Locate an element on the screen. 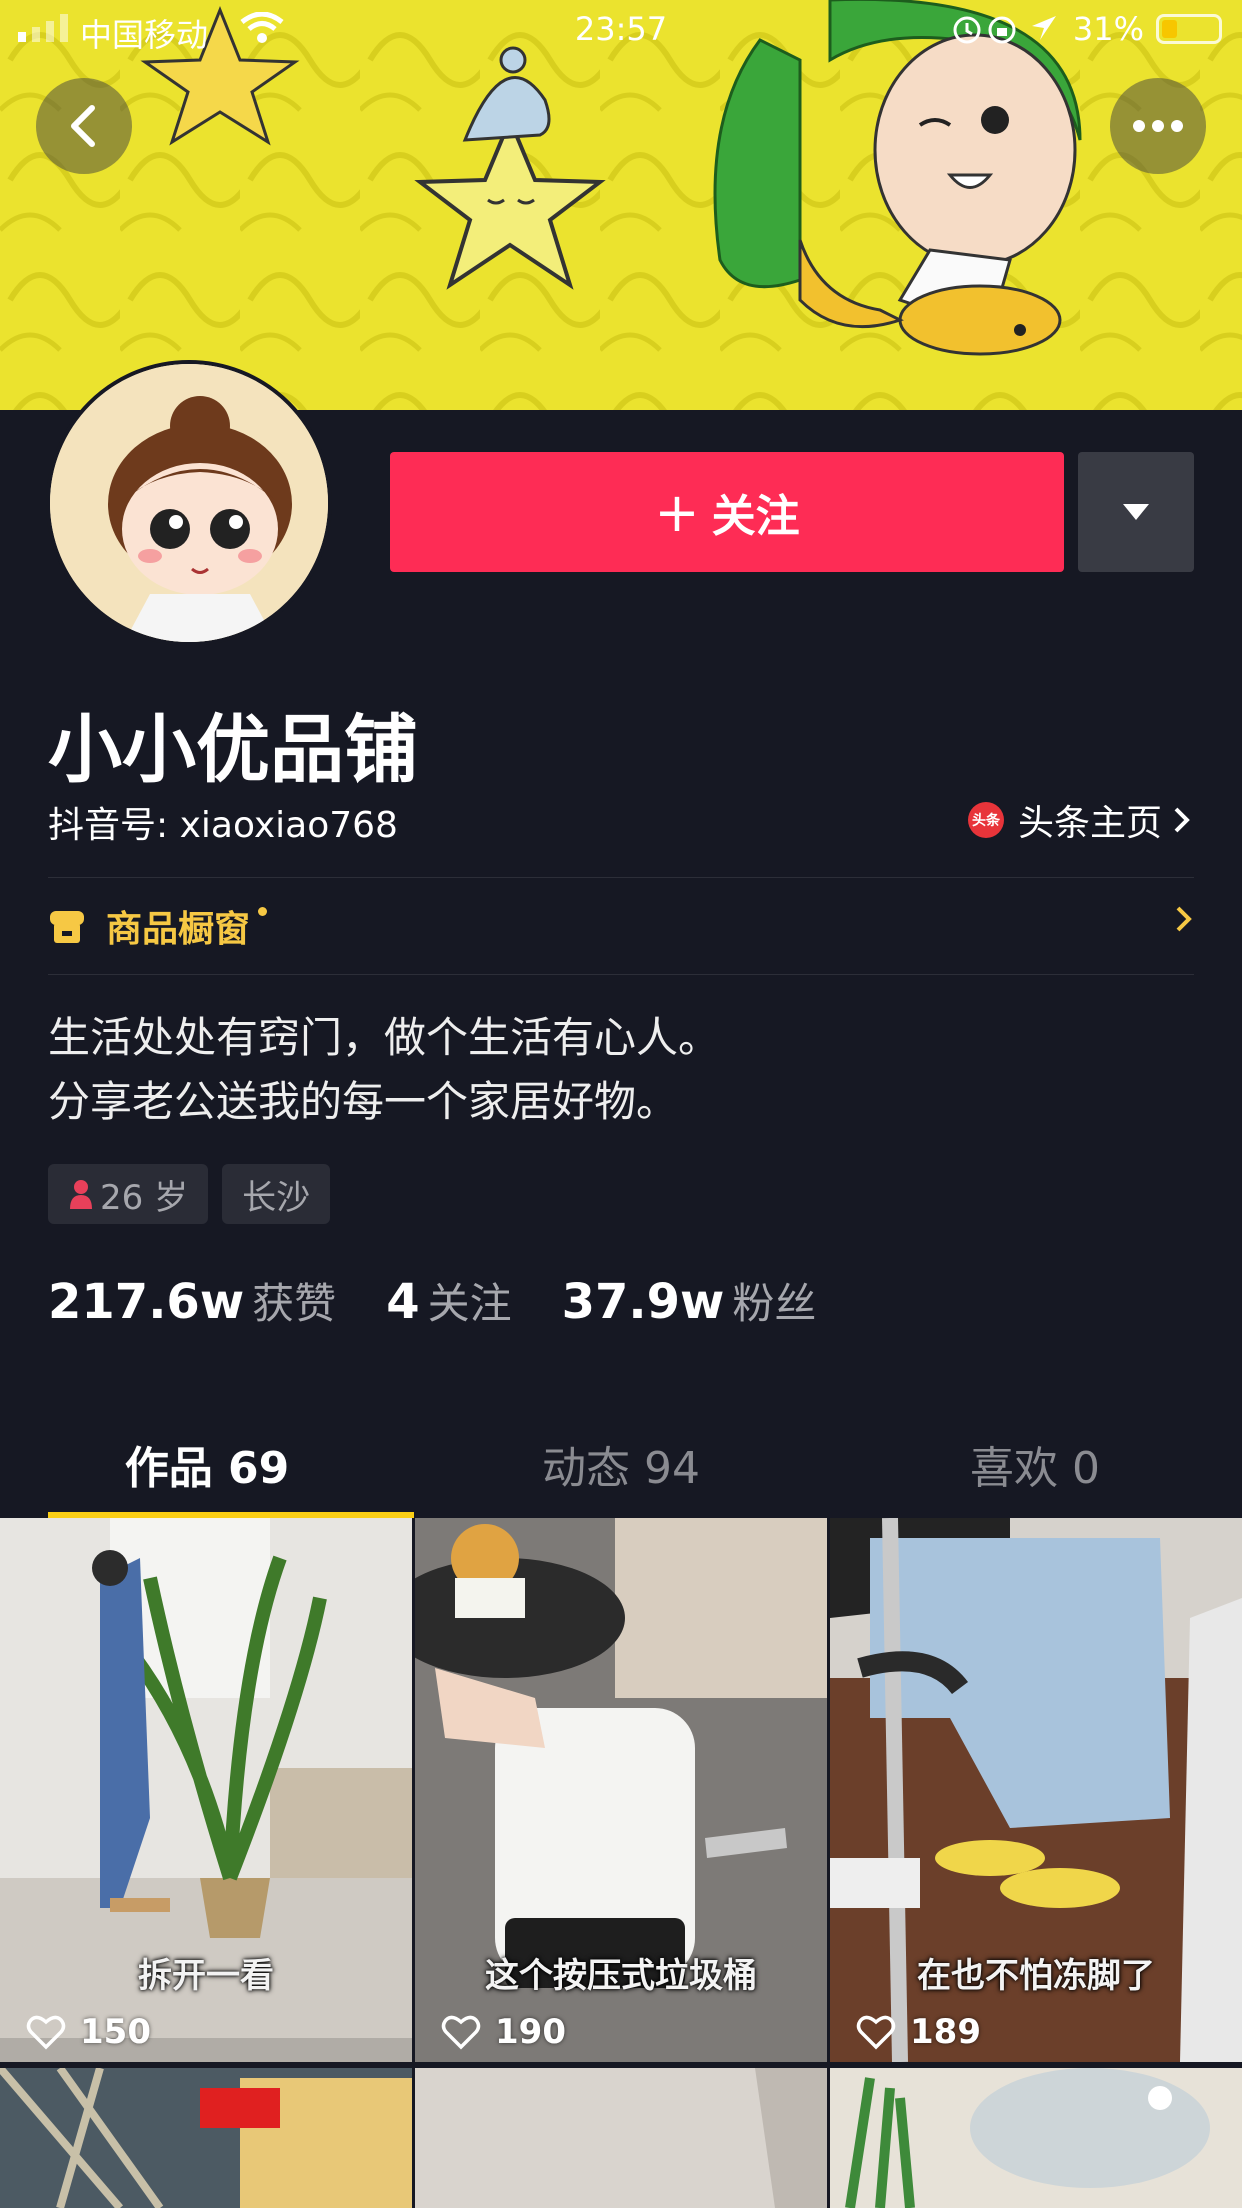 This screenshot has height=2208, width=1242. tab-works: 作品 69 is located at coordinates (207, 1464).